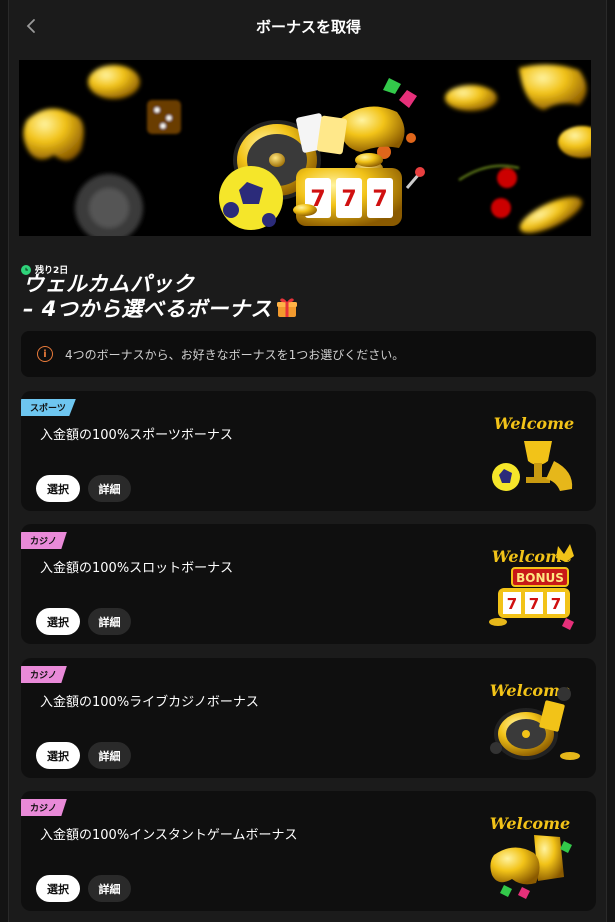 The width and height of the screenshot is (615, 922). Describe the element at coordinates (137, 568) in the screenshot. I see `bonus-title: 入金額の100%スロットボーナス` at that location.